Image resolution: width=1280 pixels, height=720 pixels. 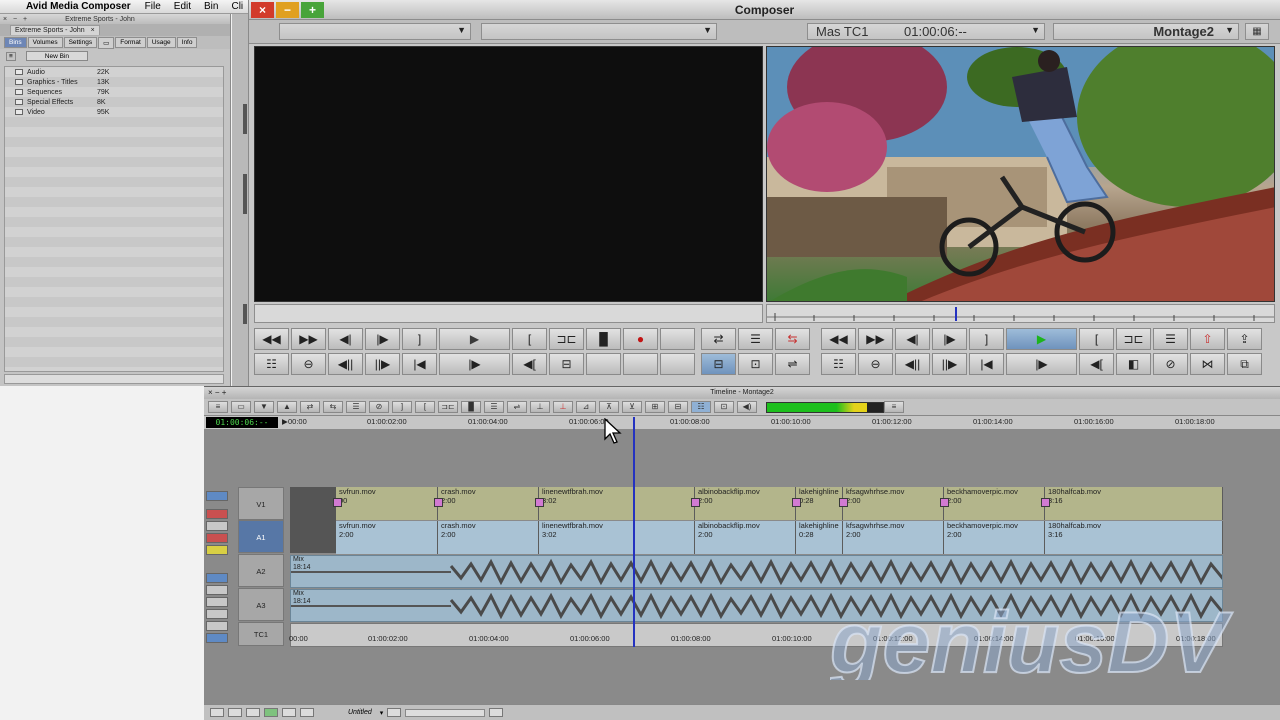 What do you see at coordinates (308, 339) in the screenshot?
I see `fast-forward-icon: ▶▶` at bounding box center [308, 339].